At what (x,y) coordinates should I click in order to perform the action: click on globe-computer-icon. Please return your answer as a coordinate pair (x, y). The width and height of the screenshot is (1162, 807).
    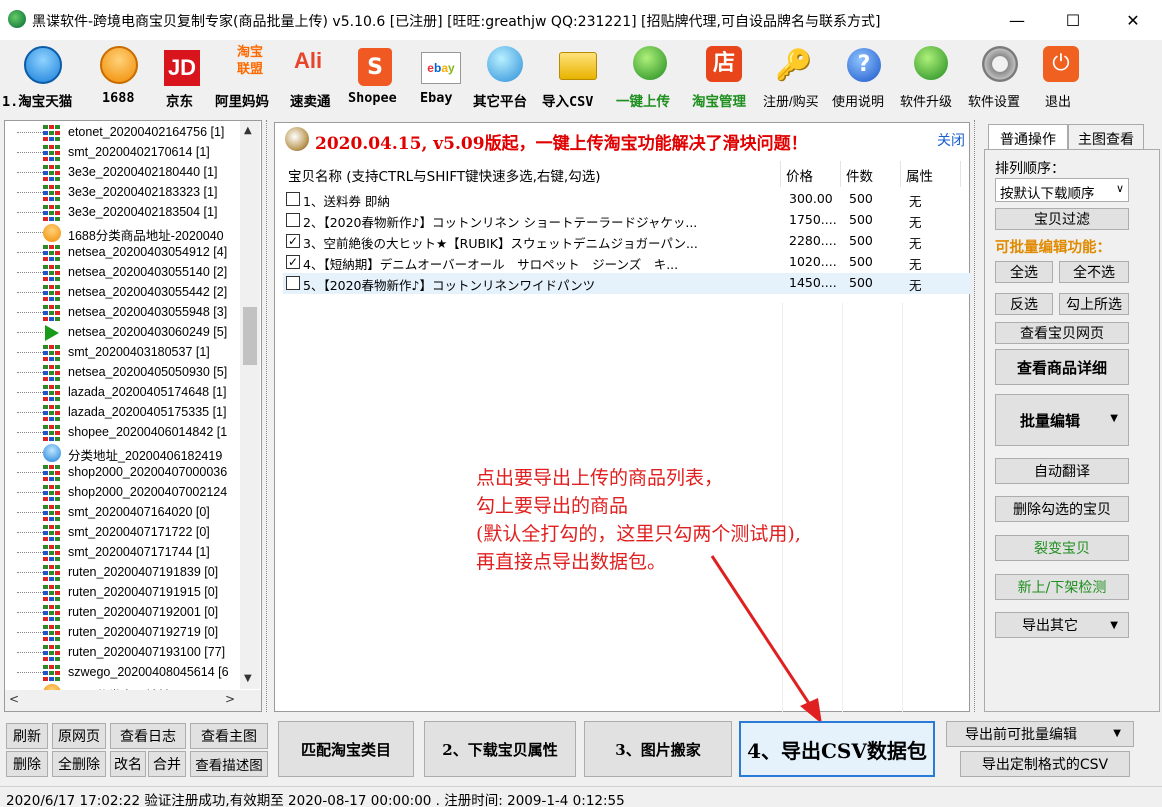
    Looking at the image, I should click on (505, 64).